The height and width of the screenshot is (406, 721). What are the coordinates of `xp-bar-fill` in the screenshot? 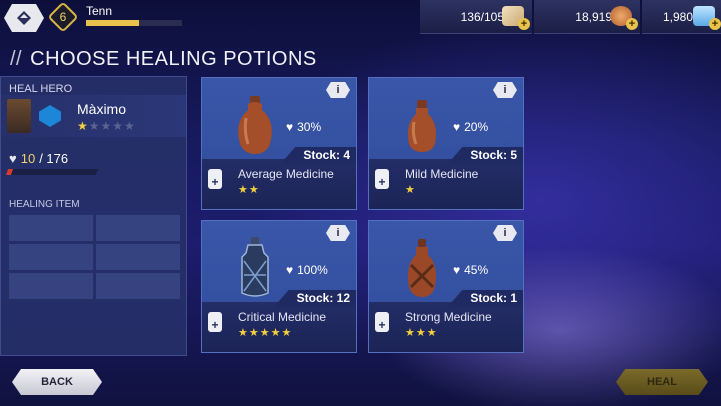 It's located at (112, 23).